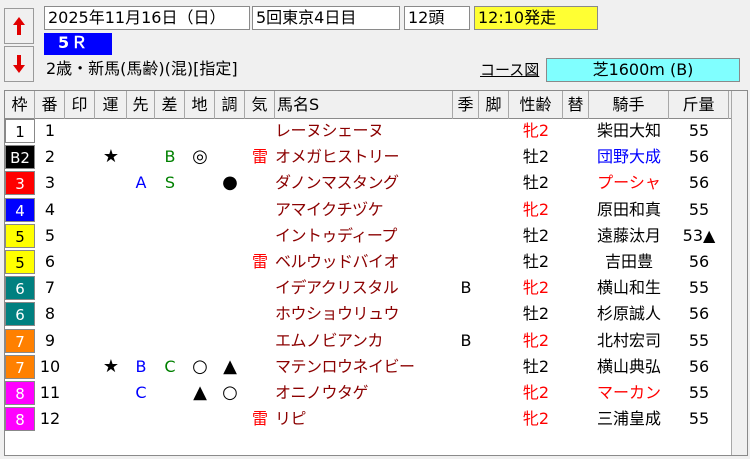 This screenshot has height=459, width=750. Describe the element at coordinates (20, 105) in the screenshot. I see `col-header-waku: 枠` at that location.